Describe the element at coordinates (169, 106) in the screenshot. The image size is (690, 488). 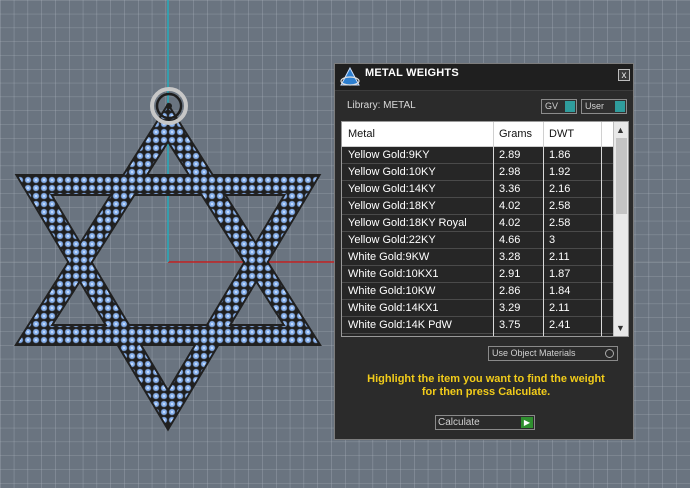
I see `ring-gizmo-icon` at that location.